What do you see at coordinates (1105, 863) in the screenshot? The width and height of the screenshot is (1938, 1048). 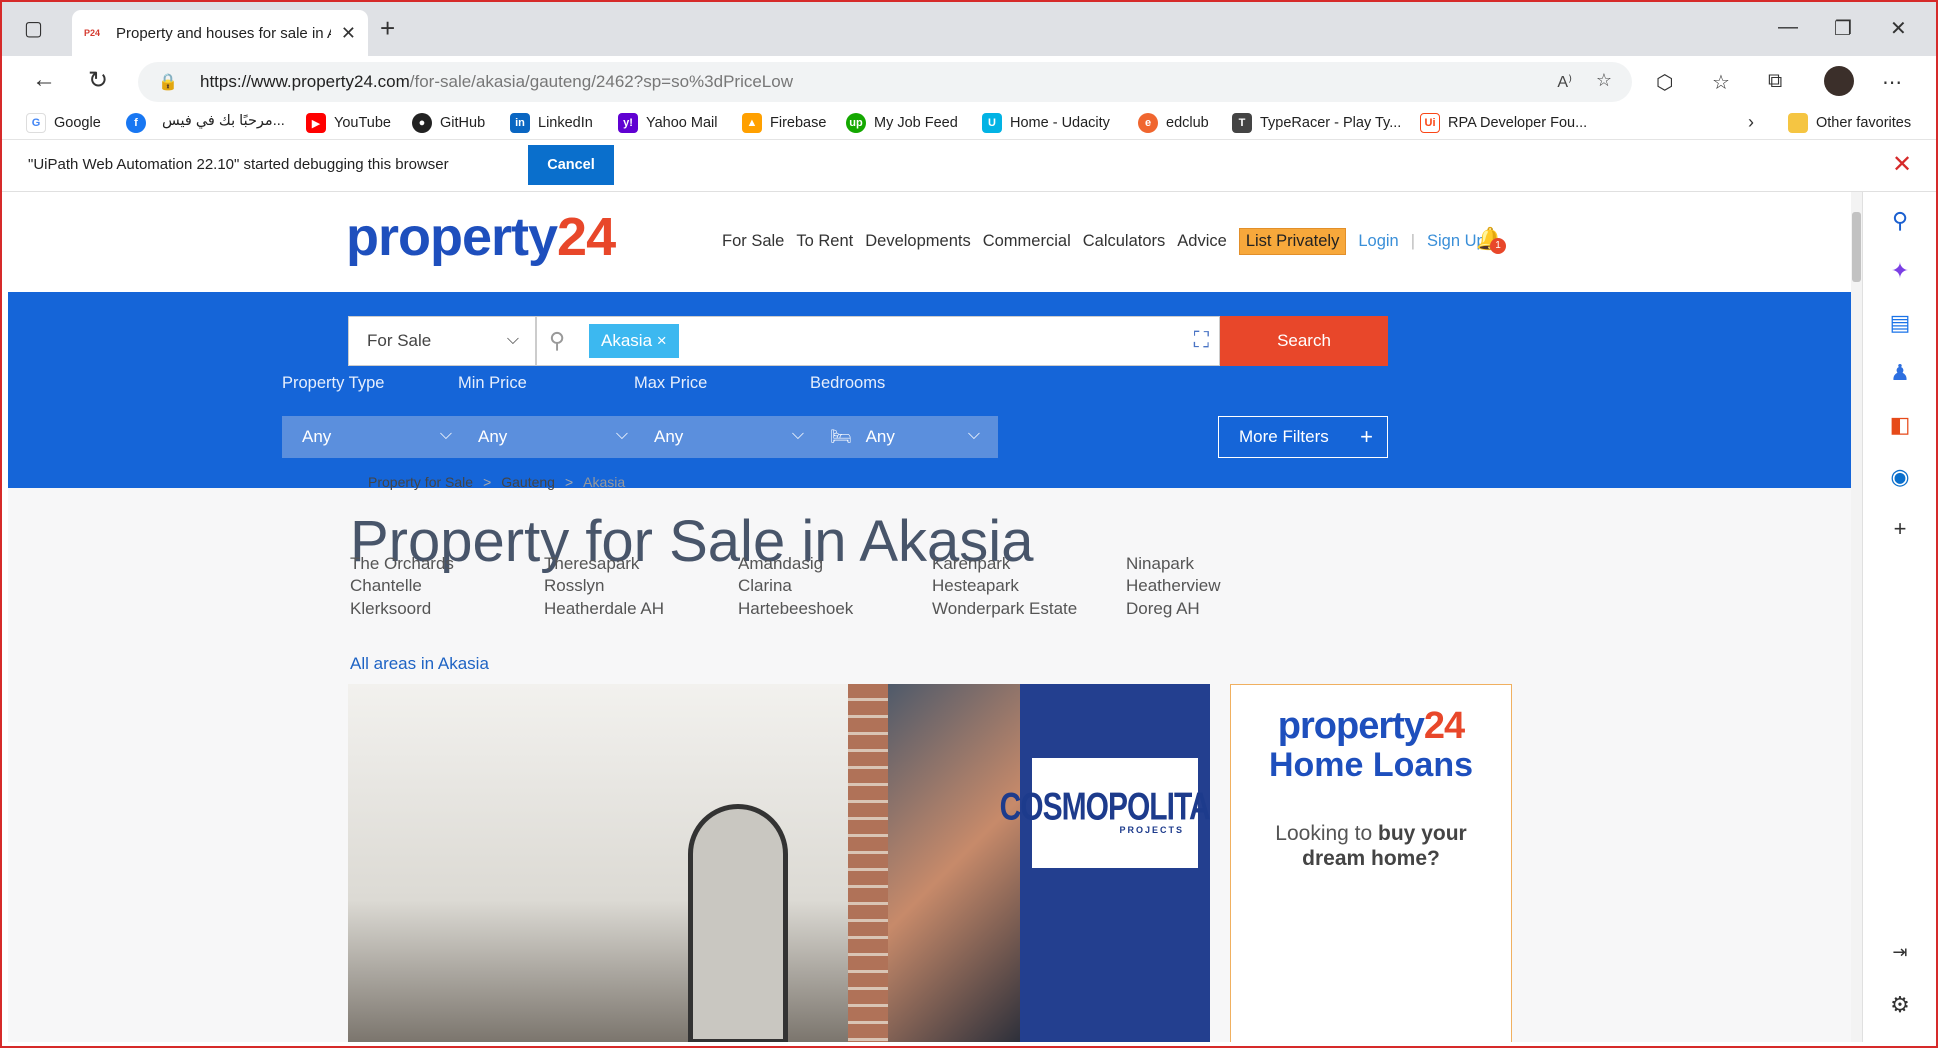 I see `brand-panel: COSMOPOLITAN PROJECTS` at bounding box center [1105, 863].